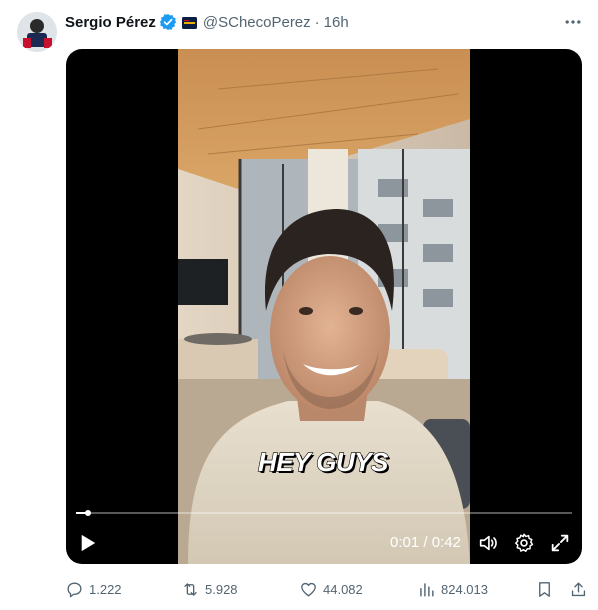  I want to click on more-button, so click(573, 22).